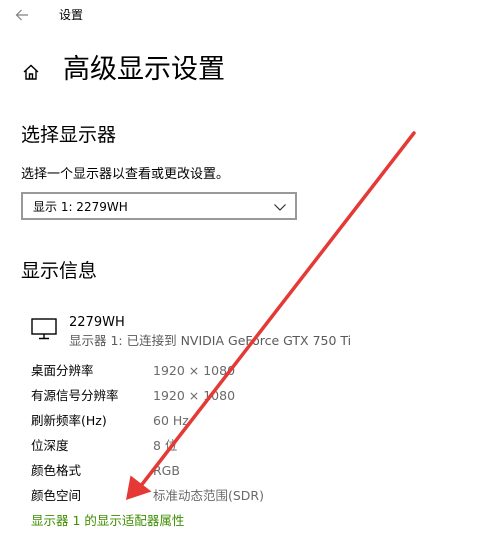 This screenshot has width=477, height=540. Describe the element at coordinates (241, 396) in the screenshot. I see `info-row-active-signal-resolution: 有源信号分辨率 1920 × 1080` at that location.